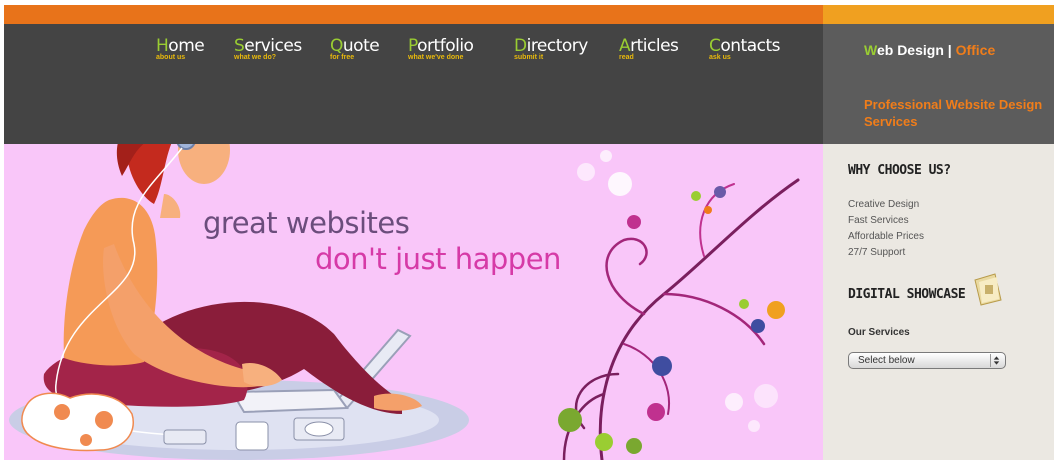 The width and height of the screenshot is (1054, 463). Describe the element at coordinates (907, 294) in the screenshot. I see `digital-showcase-heading: DIGITAL SHOWCASE` at that location.